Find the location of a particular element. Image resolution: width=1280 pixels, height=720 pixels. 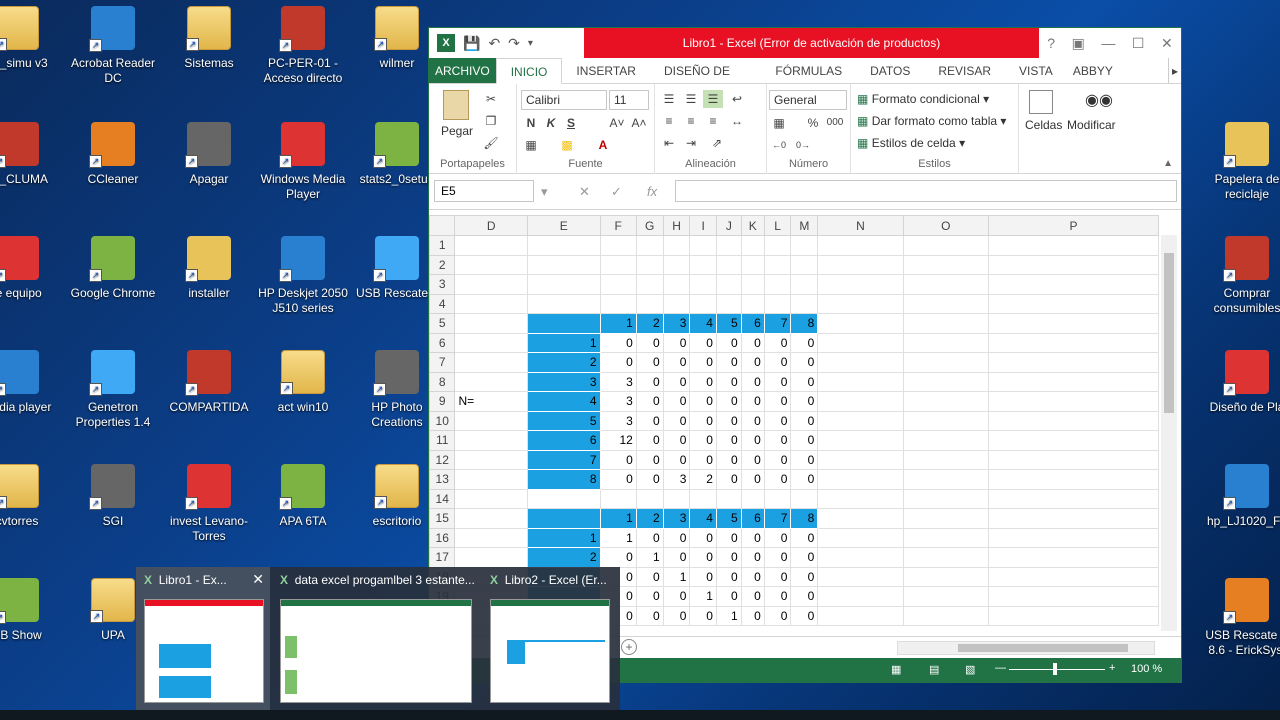

desktop-icon-col4-2: ↗ HP Deskjet 2050 J510 series is located at coordinates (303, 282).